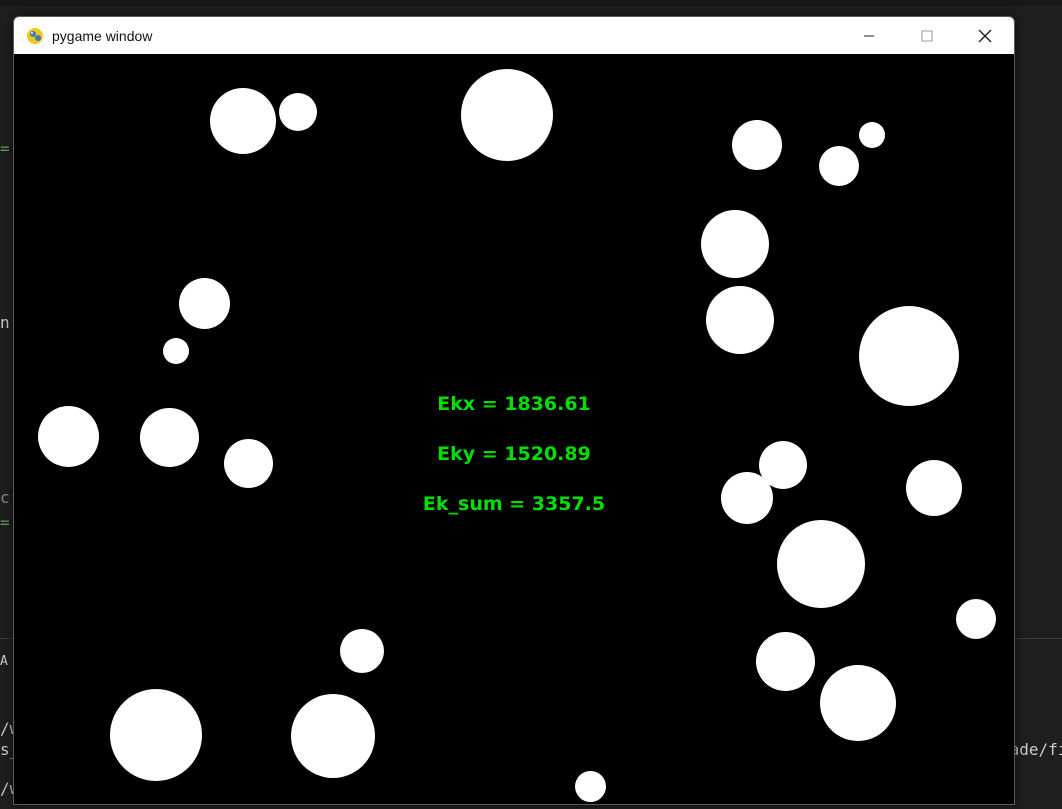  I want to click on pygame-snake-icon, so click(35, 36).